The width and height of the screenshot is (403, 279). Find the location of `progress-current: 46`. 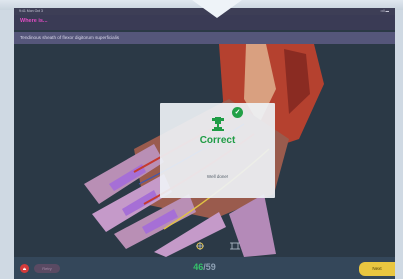

progress-current: 46 is located at coordinates (198, 267).